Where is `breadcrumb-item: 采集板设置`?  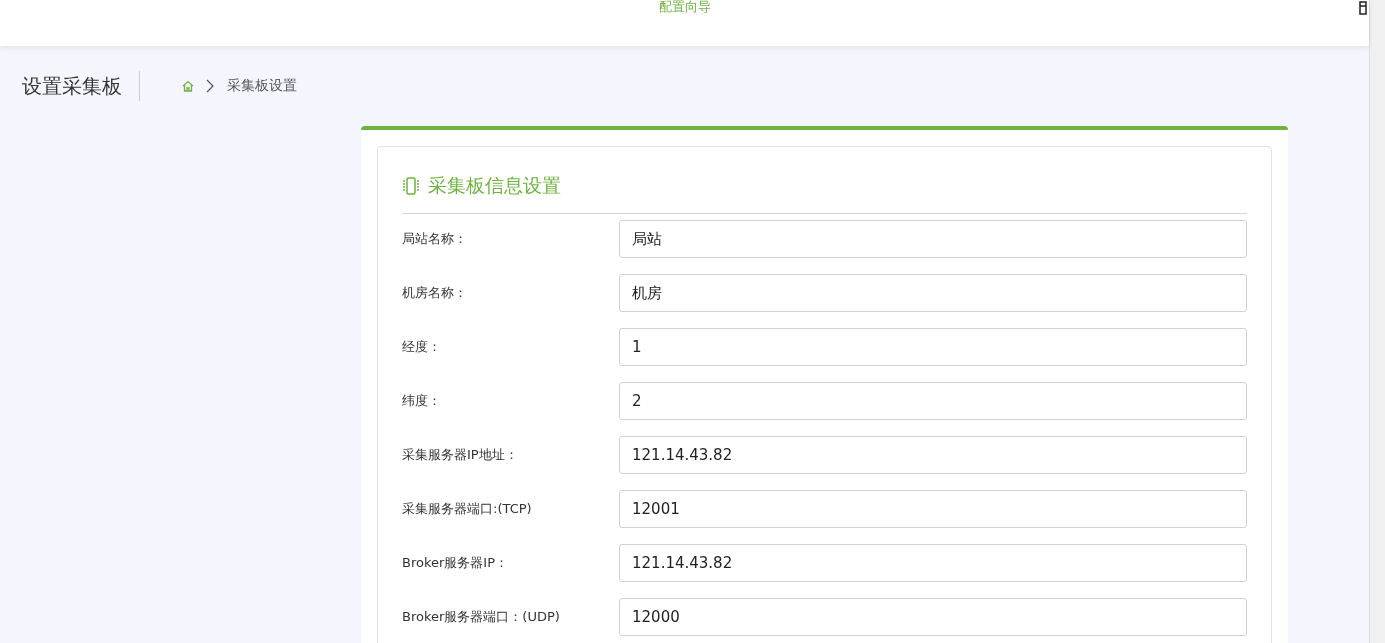
breadcrumb-item: 采集板设置 is located at coordinates (262, 86).